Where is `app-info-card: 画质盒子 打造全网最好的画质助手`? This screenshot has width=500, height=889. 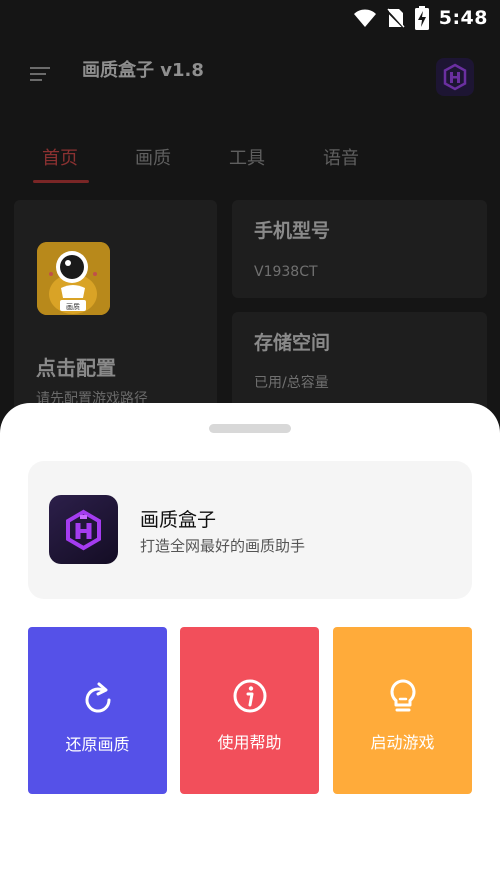 app-info-card: 画质盒子 打造全网最好的画质助手 is located at coordinates (250, 530).